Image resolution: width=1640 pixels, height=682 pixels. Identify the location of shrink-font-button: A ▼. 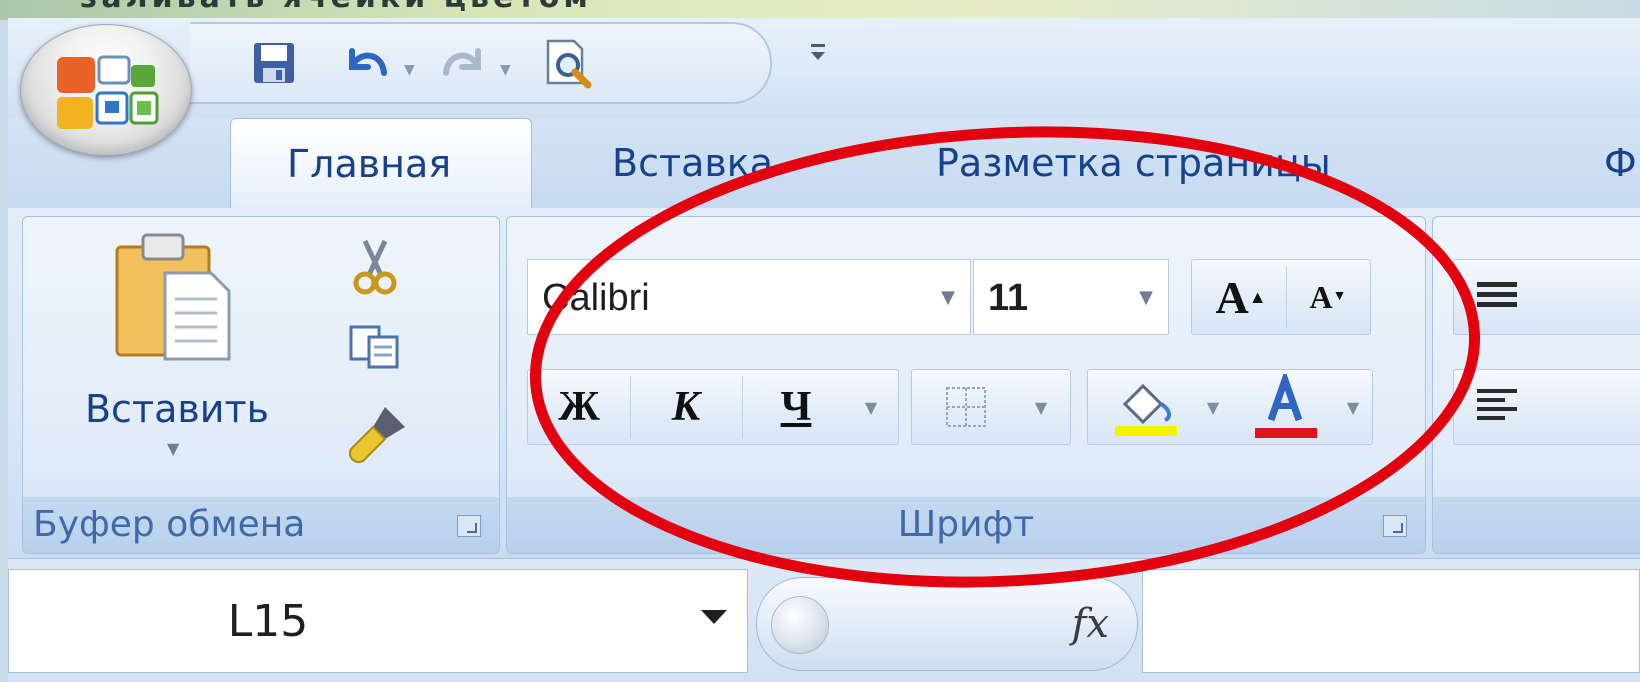
(1328, 297).